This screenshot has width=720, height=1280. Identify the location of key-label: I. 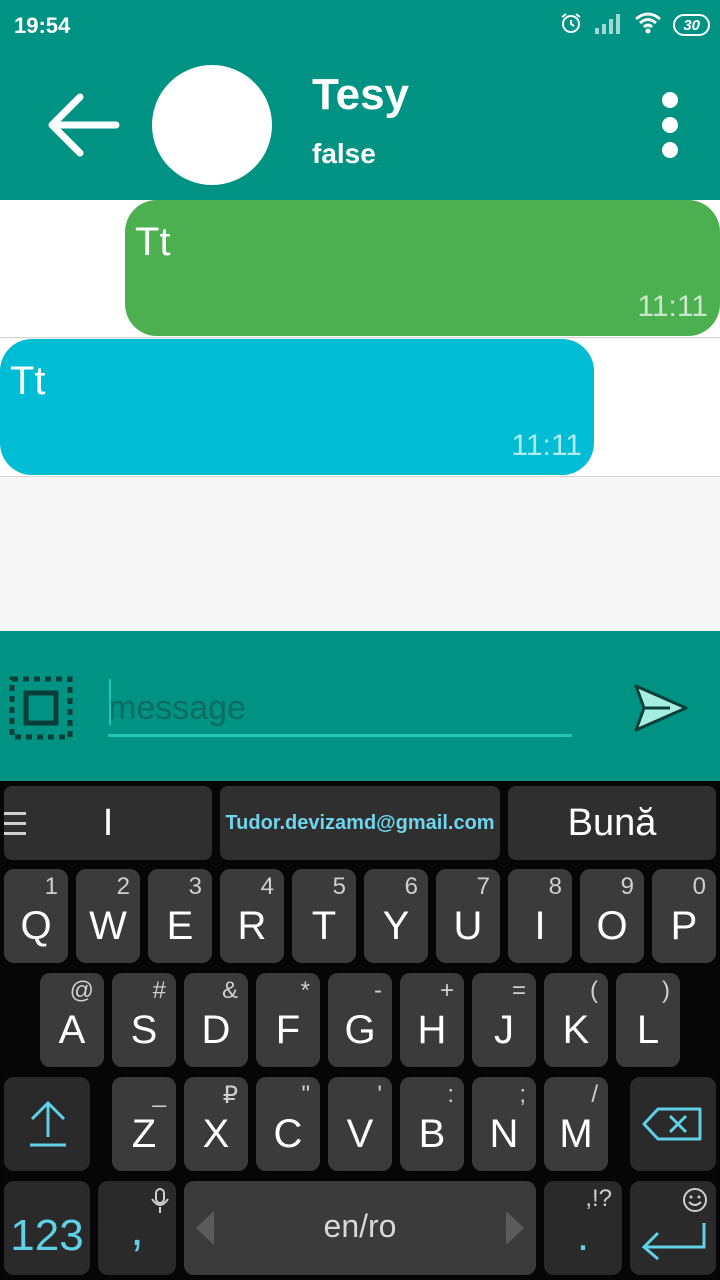
(540, 926).